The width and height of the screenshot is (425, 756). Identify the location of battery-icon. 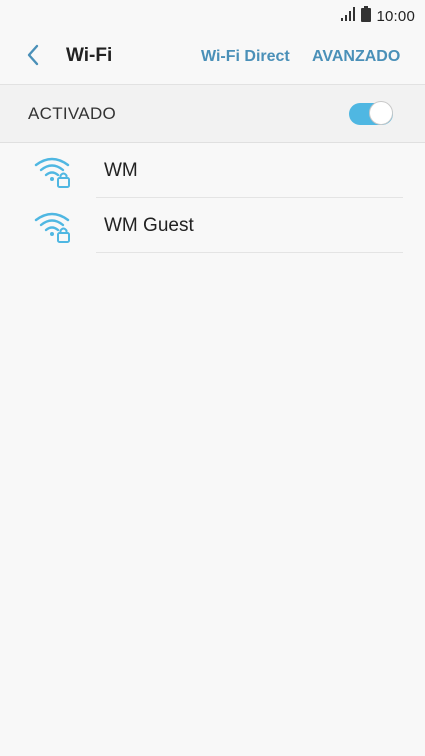
(366, 16).